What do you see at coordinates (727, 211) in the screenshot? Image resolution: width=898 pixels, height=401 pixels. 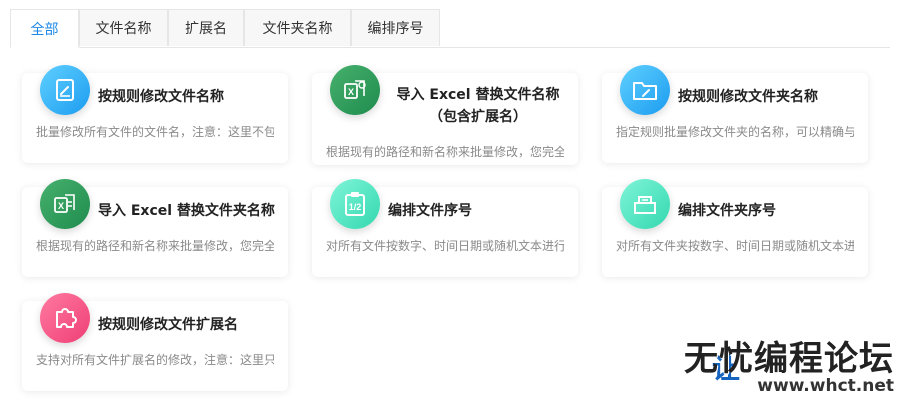 I see `card-title: 编排文件夹序号` at bounding box center [727, 211].